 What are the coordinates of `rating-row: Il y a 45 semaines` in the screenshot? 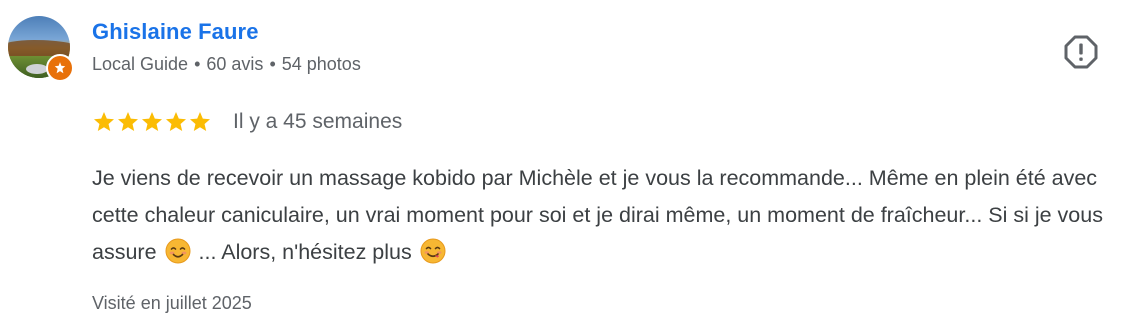 It's located at (247, 122).